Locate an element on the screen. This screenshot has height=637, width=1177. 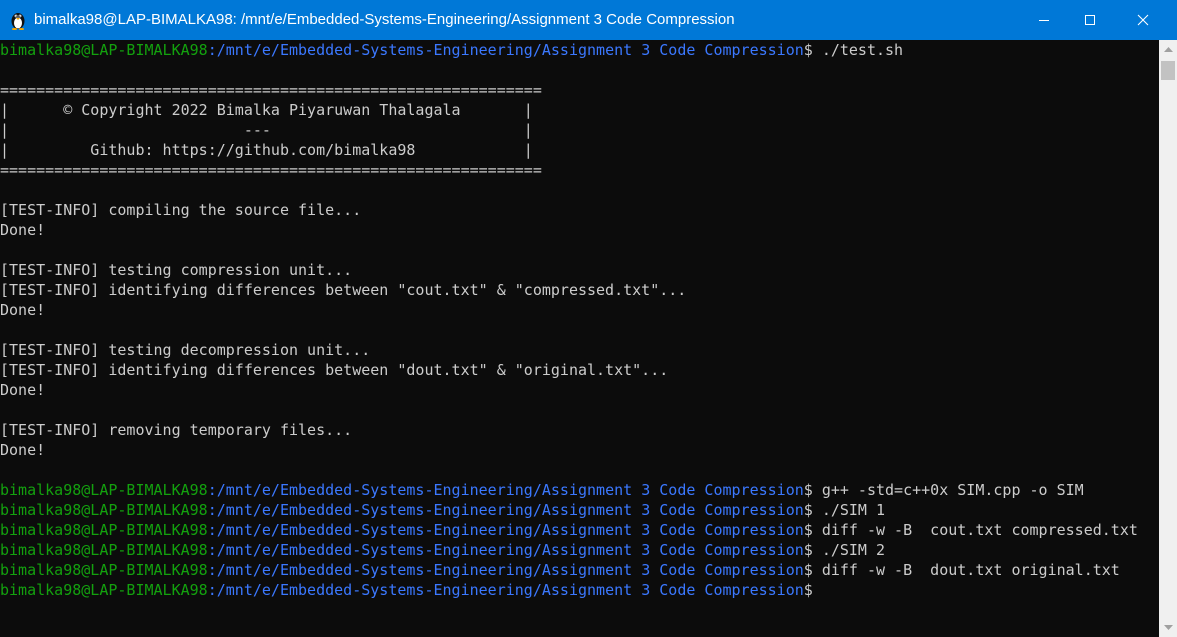
close-button is located at coordinates (1143, 20).